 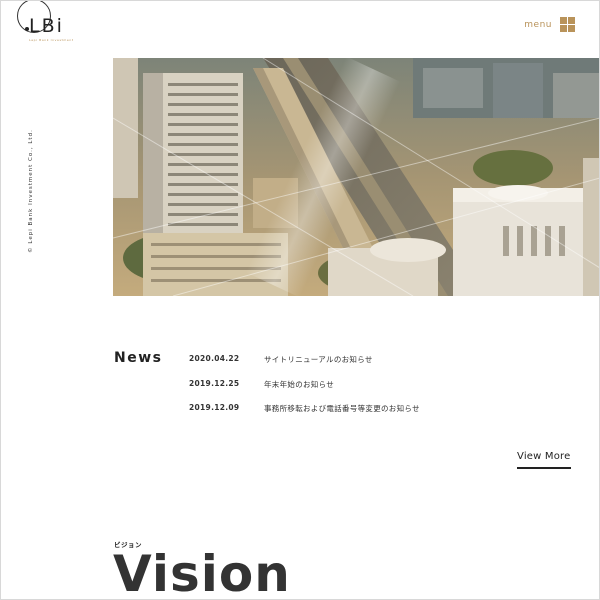 I want to click on news-item: 2019.12.25 年末年始のお知らせ, so click(x=304, y=391).